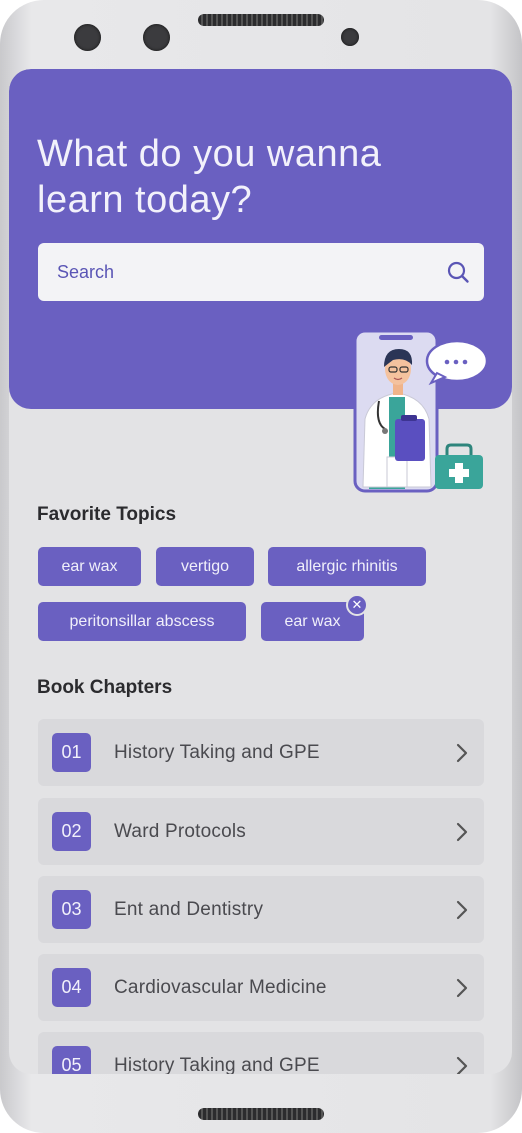 The width and height of the screenshot is (522, 1133). I want to click on title-line: What do you wanna, so click(209, 154).